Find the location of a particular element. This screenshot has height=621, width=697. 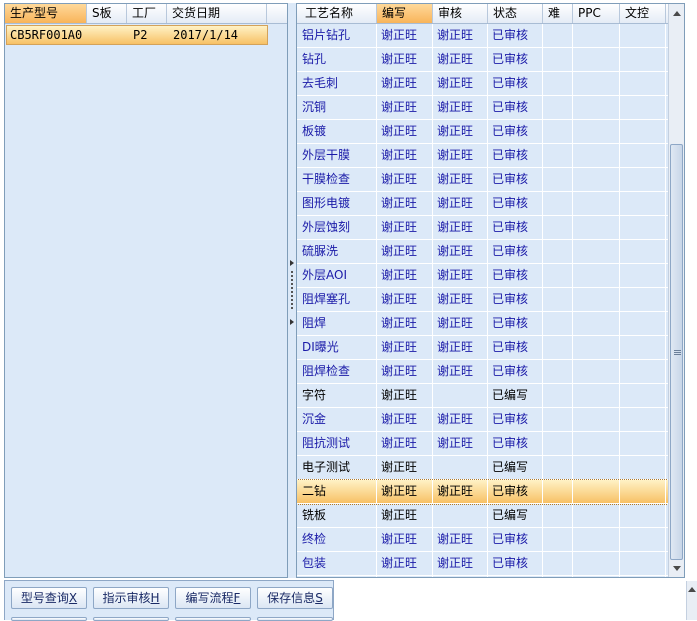

model-query-hotkey: X is located at coordinates (73, 598).